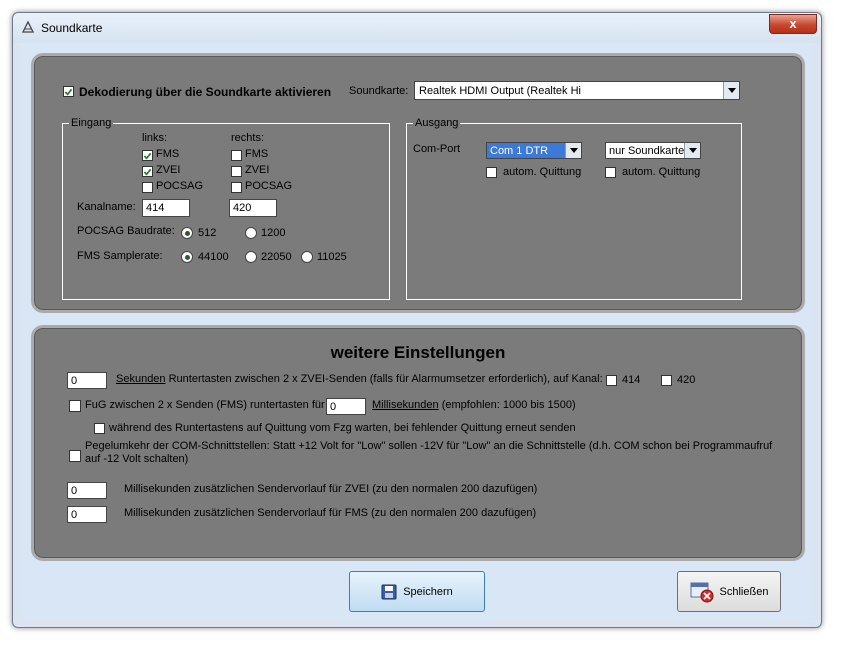  What do you see at coordinates (491, 172) in the screenshot?
I see `auto-quittung-left-checkbox` at bounding box center [491, 172].